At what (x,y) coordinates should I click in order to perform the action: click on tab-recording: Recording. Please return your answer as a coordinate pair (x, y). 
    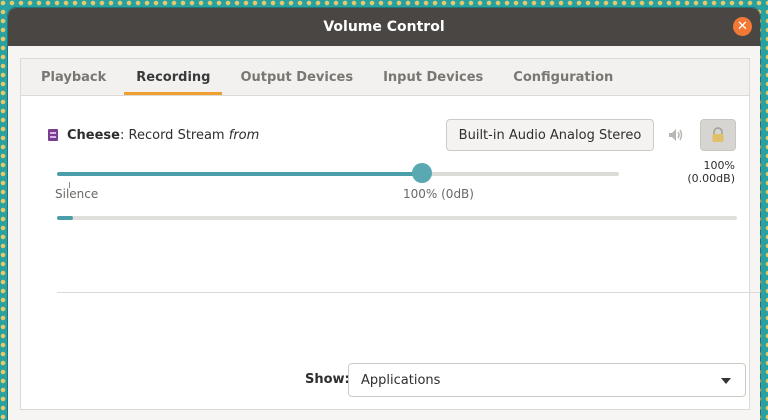
    Looking at the image, I should click on (173, 77).